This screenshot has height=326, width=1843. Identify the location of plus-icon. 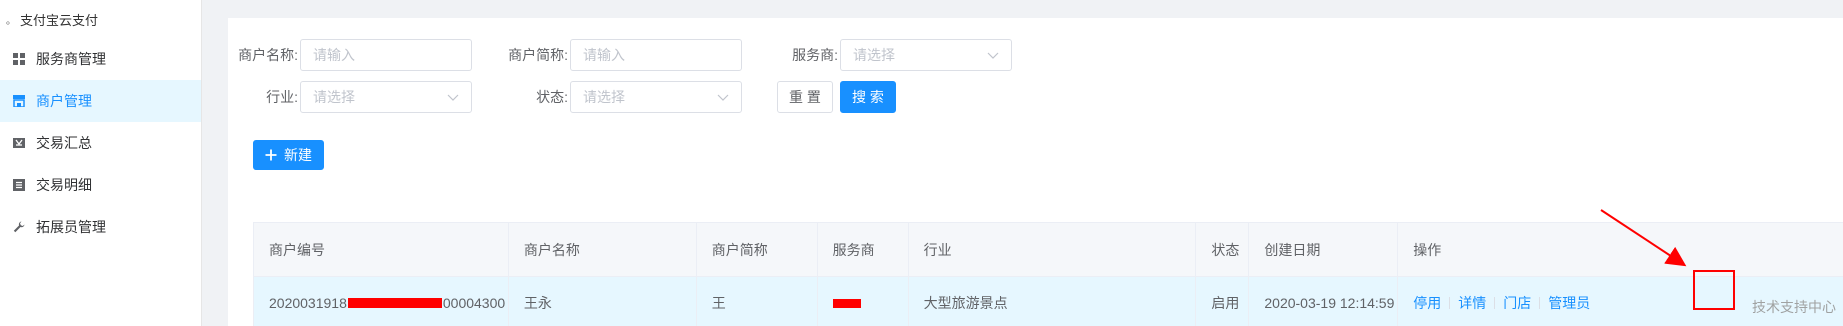
(271, 155).